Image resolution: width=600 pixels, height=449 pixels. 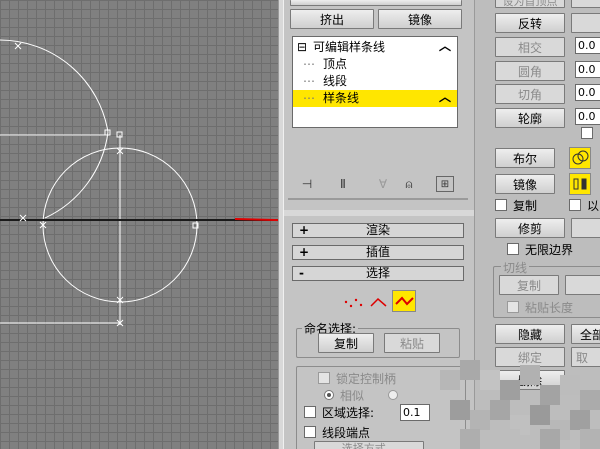 What do you see at coordinates (580, 158) in the screenshot?
I see `union-icon` at bounding box center [580, 158].